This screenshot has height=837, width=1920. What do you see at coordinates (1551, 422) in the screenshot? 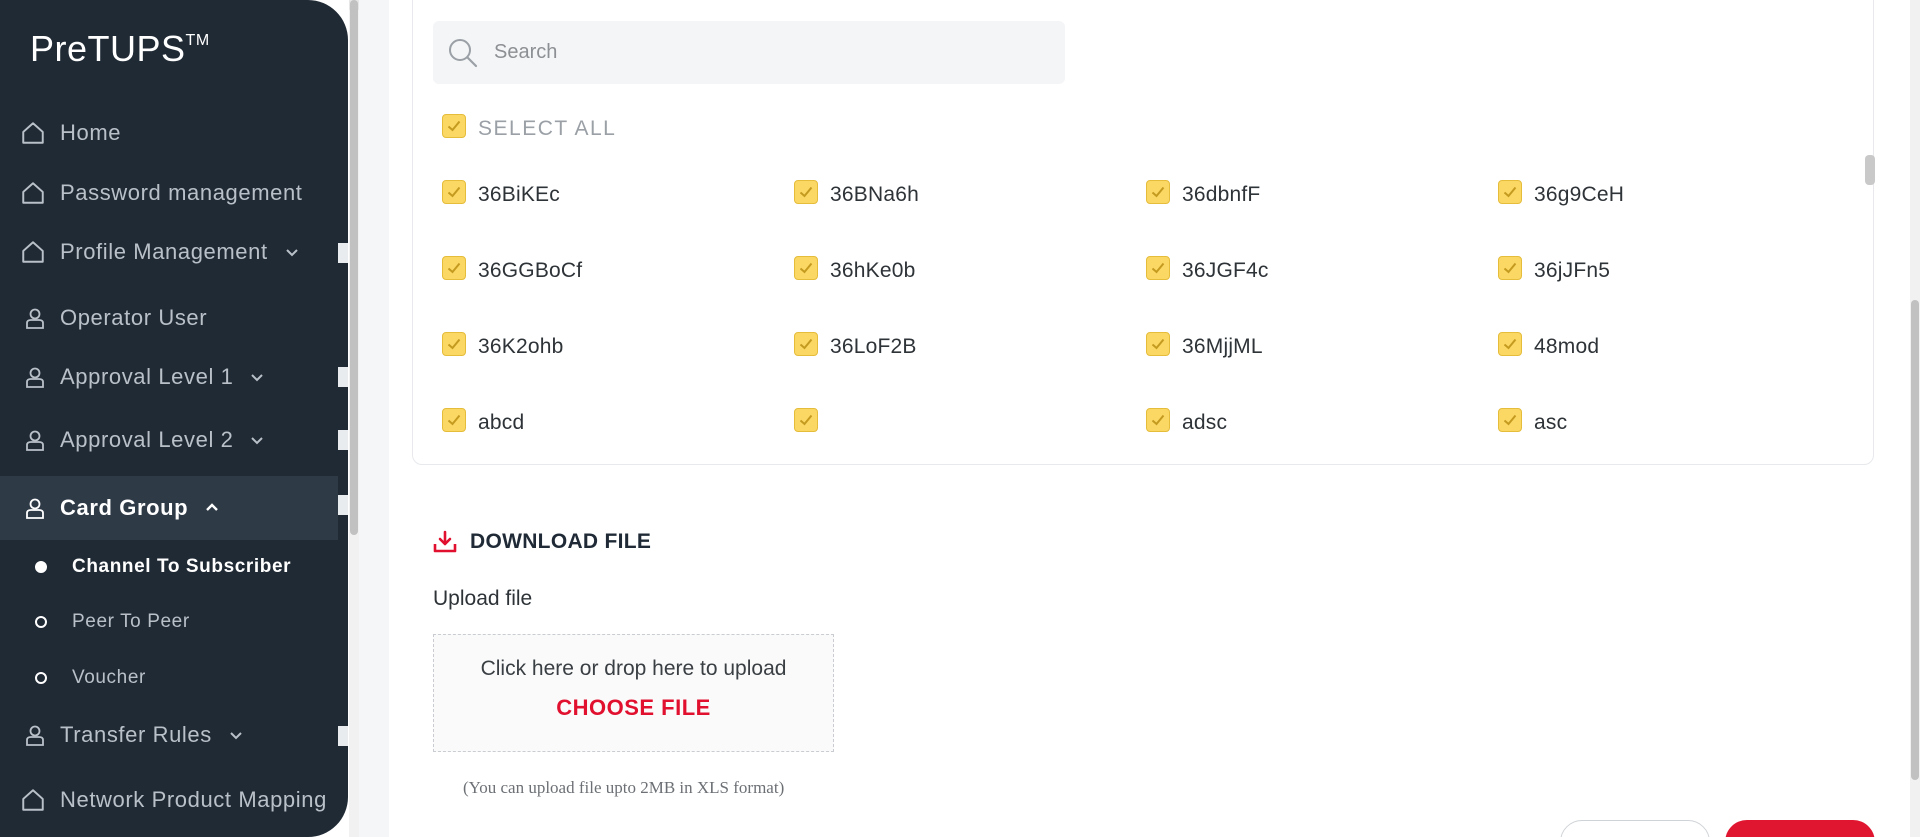
I see `option-label: asc` at bounding box center [1551, 422].